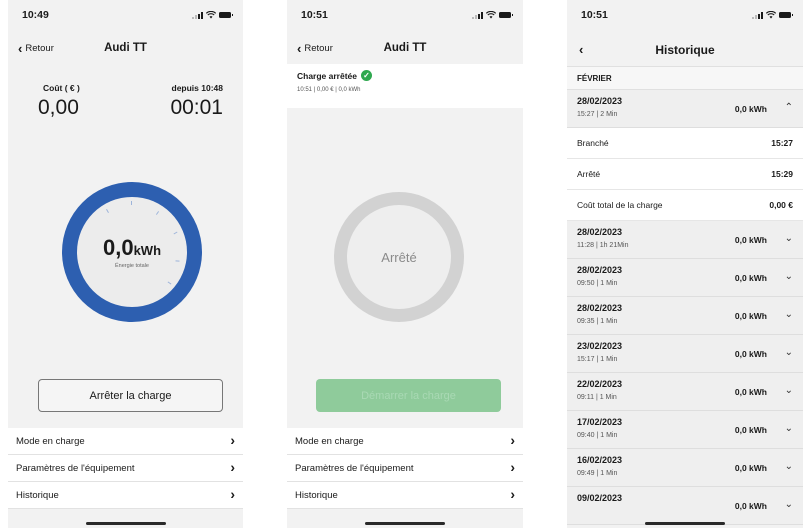 Image resolution: width=803 pixels, height=528 pixels. What do you see at coordinates (620, 205) in the screenshot?
I see `detail-label: Coût total de la charge` at bounding box center [620, 205].